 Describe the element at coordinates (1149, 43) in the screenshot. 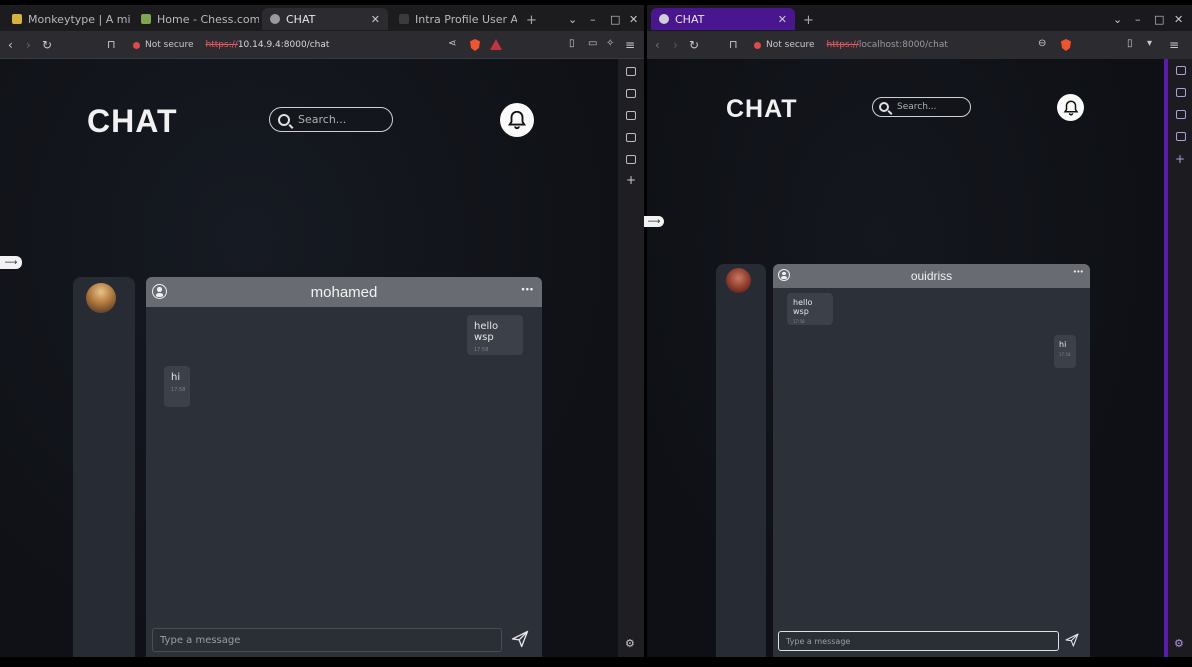

I see `vpn-icon: ▾` at that location.